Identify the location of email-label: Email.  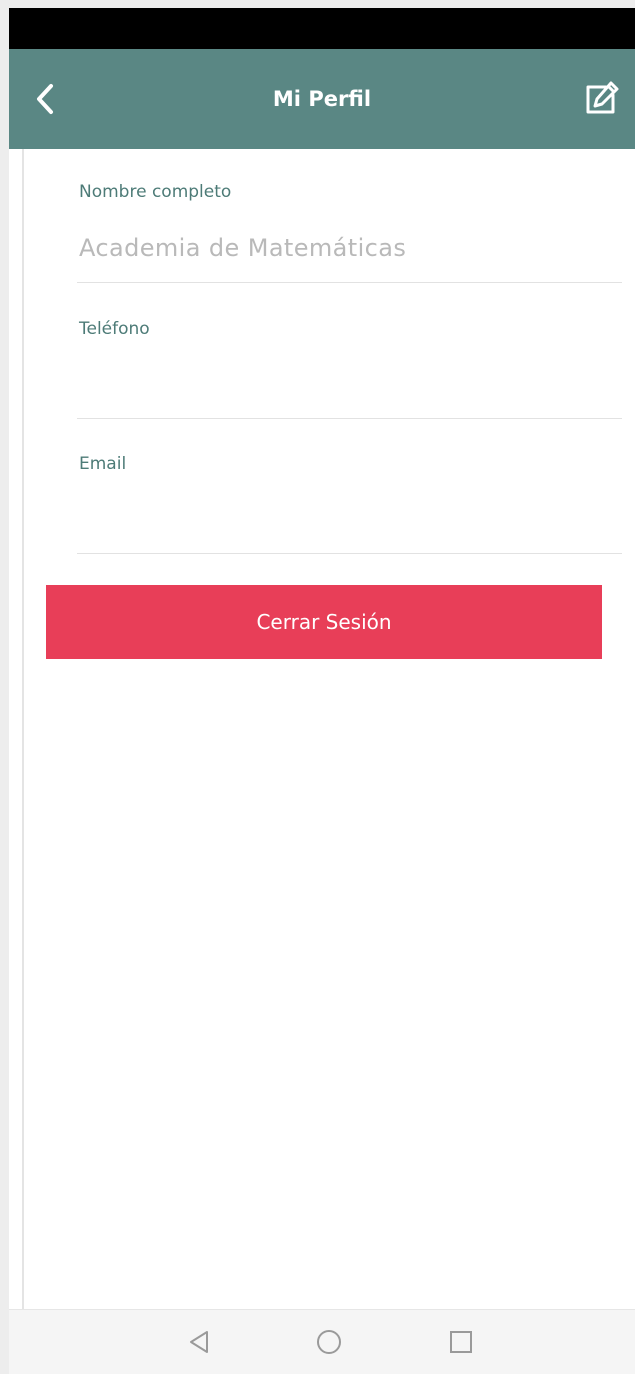
(103, 464).